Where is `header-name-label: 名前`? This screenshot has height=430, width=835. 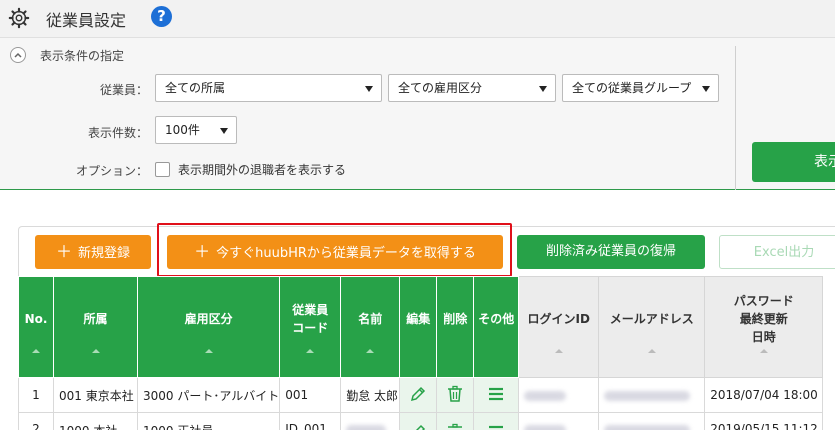 header-name-label: 名前 is located at coordinates (370, 319).